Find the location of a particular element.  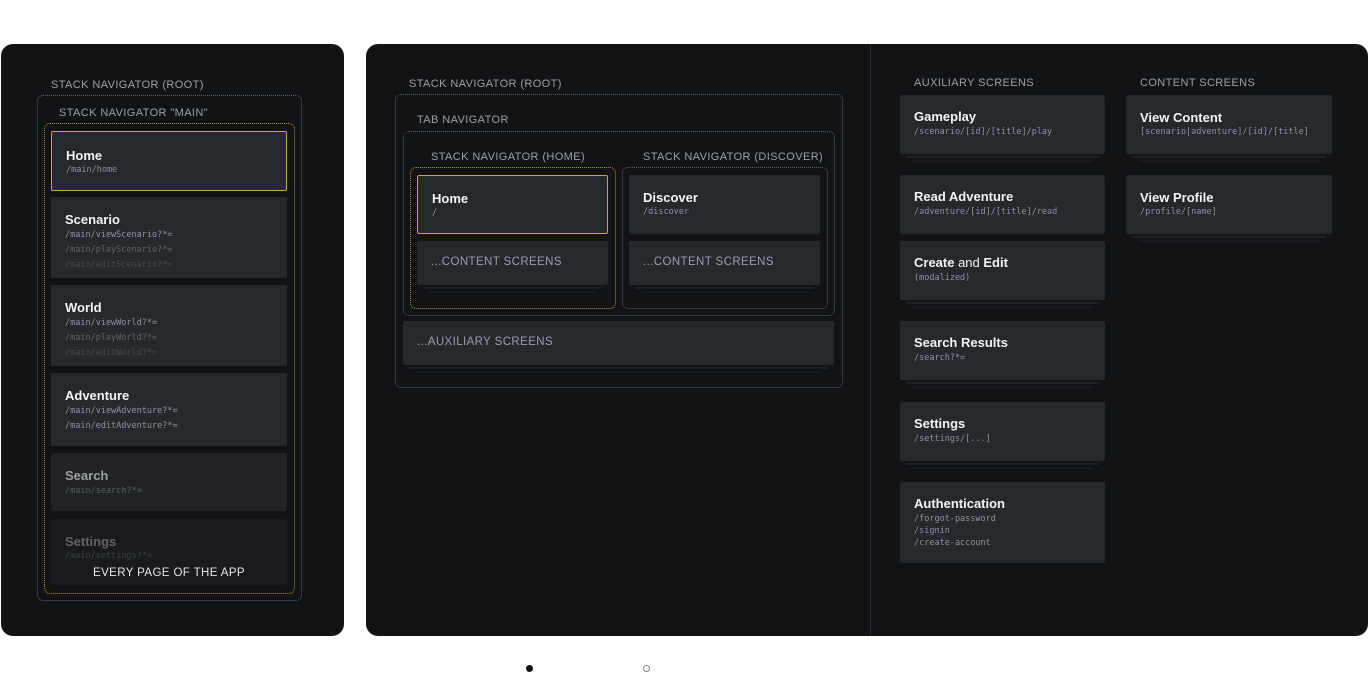

content-screens-label: CONTENT SCREENS is located at coordinates (1198, 83).